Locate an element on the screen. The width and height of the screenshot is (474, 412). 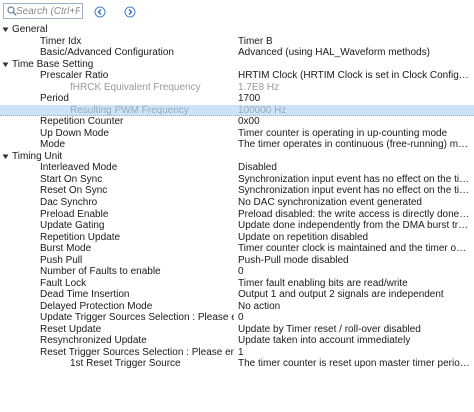
property-value: No DAC synchronization event generated is located at coordinates (354, 203).